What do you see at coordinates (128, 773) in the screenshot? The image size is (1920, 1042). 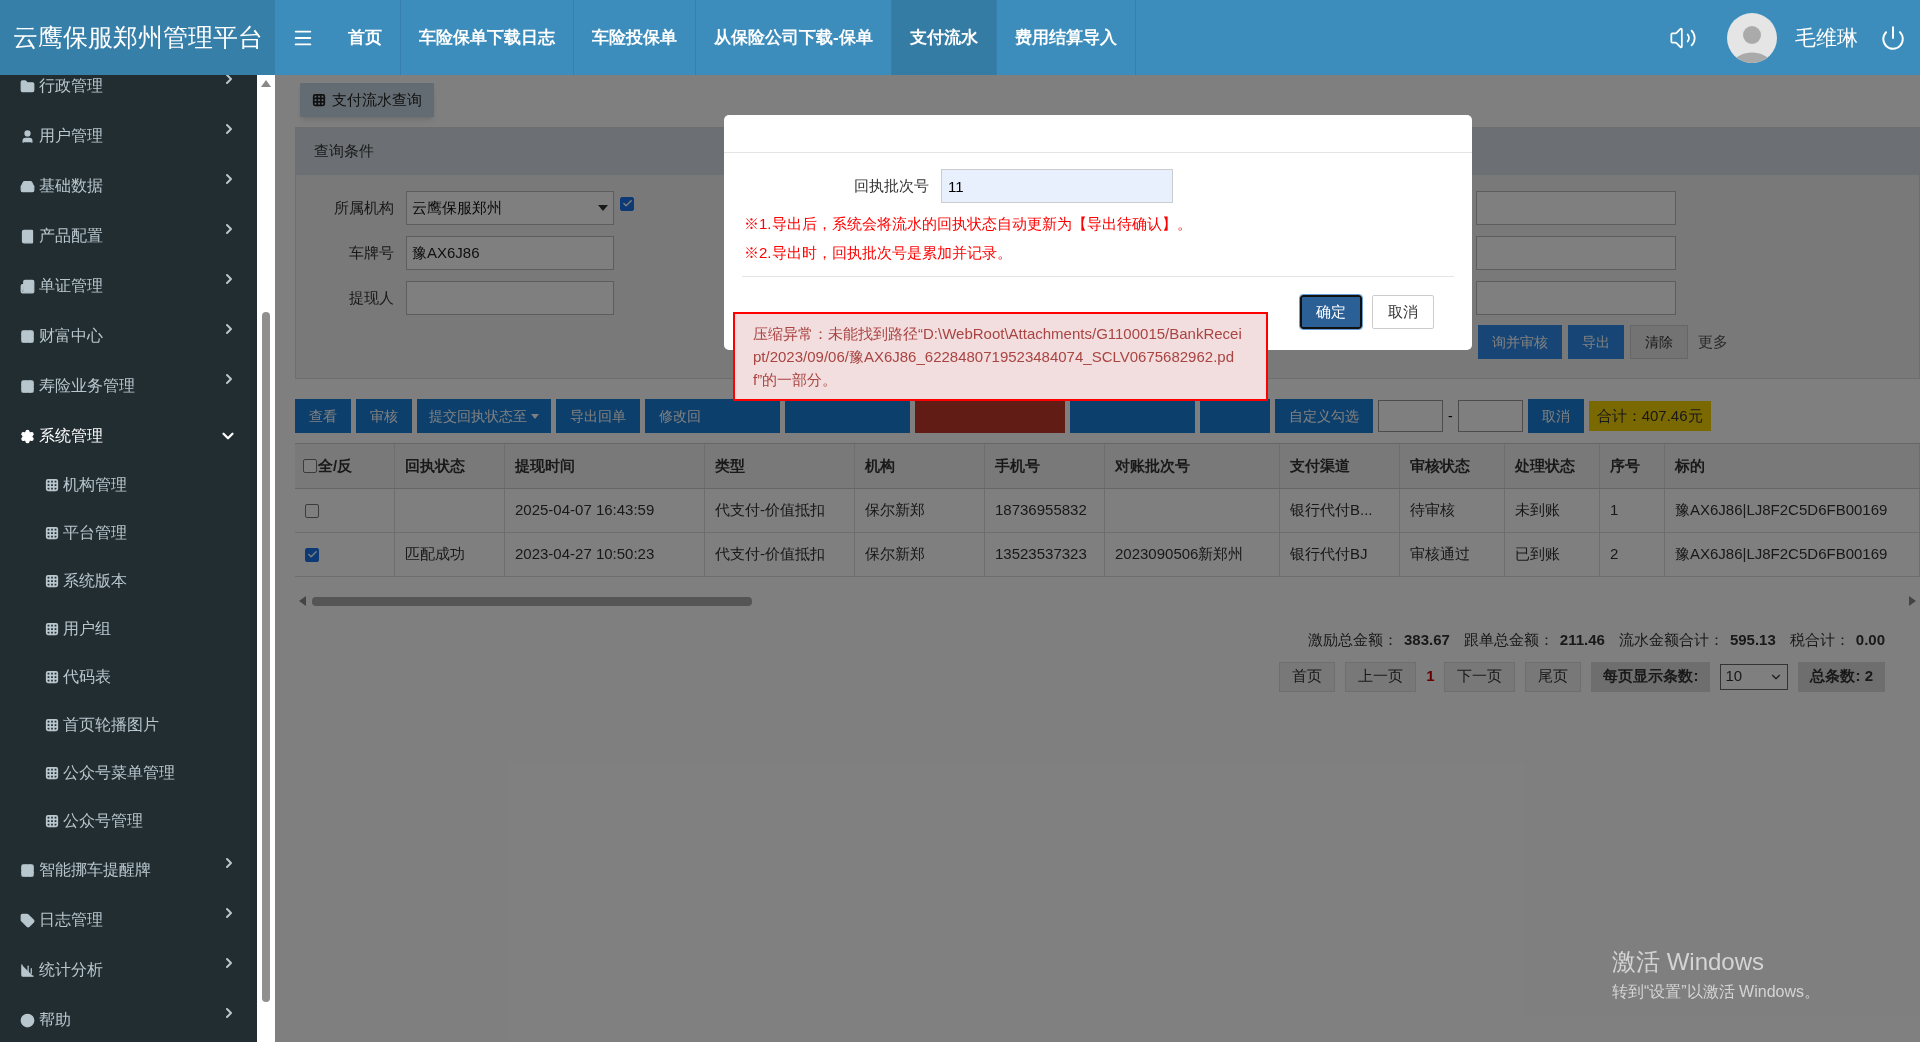 I see `sidebar-subitem: 公众号菜单管理` at bounding box center [128, 773].